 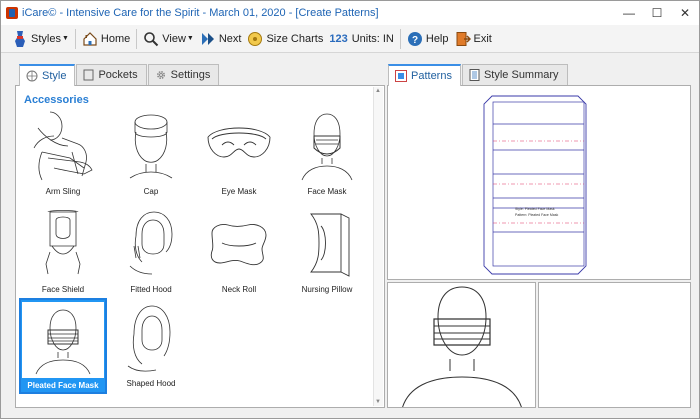 I want to click on exit-button: Exit, so click(x=473, y=39).